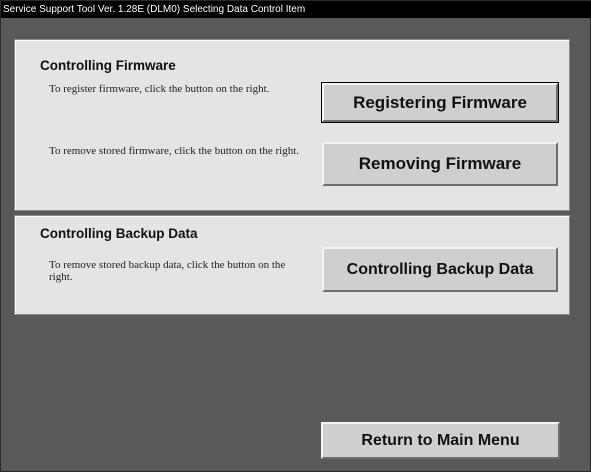  What do you see at coordinates (108, 65) in the screenshot?
I see `controlling-firmware-title: Controlling Firmware` at bounding box center [108, 65].